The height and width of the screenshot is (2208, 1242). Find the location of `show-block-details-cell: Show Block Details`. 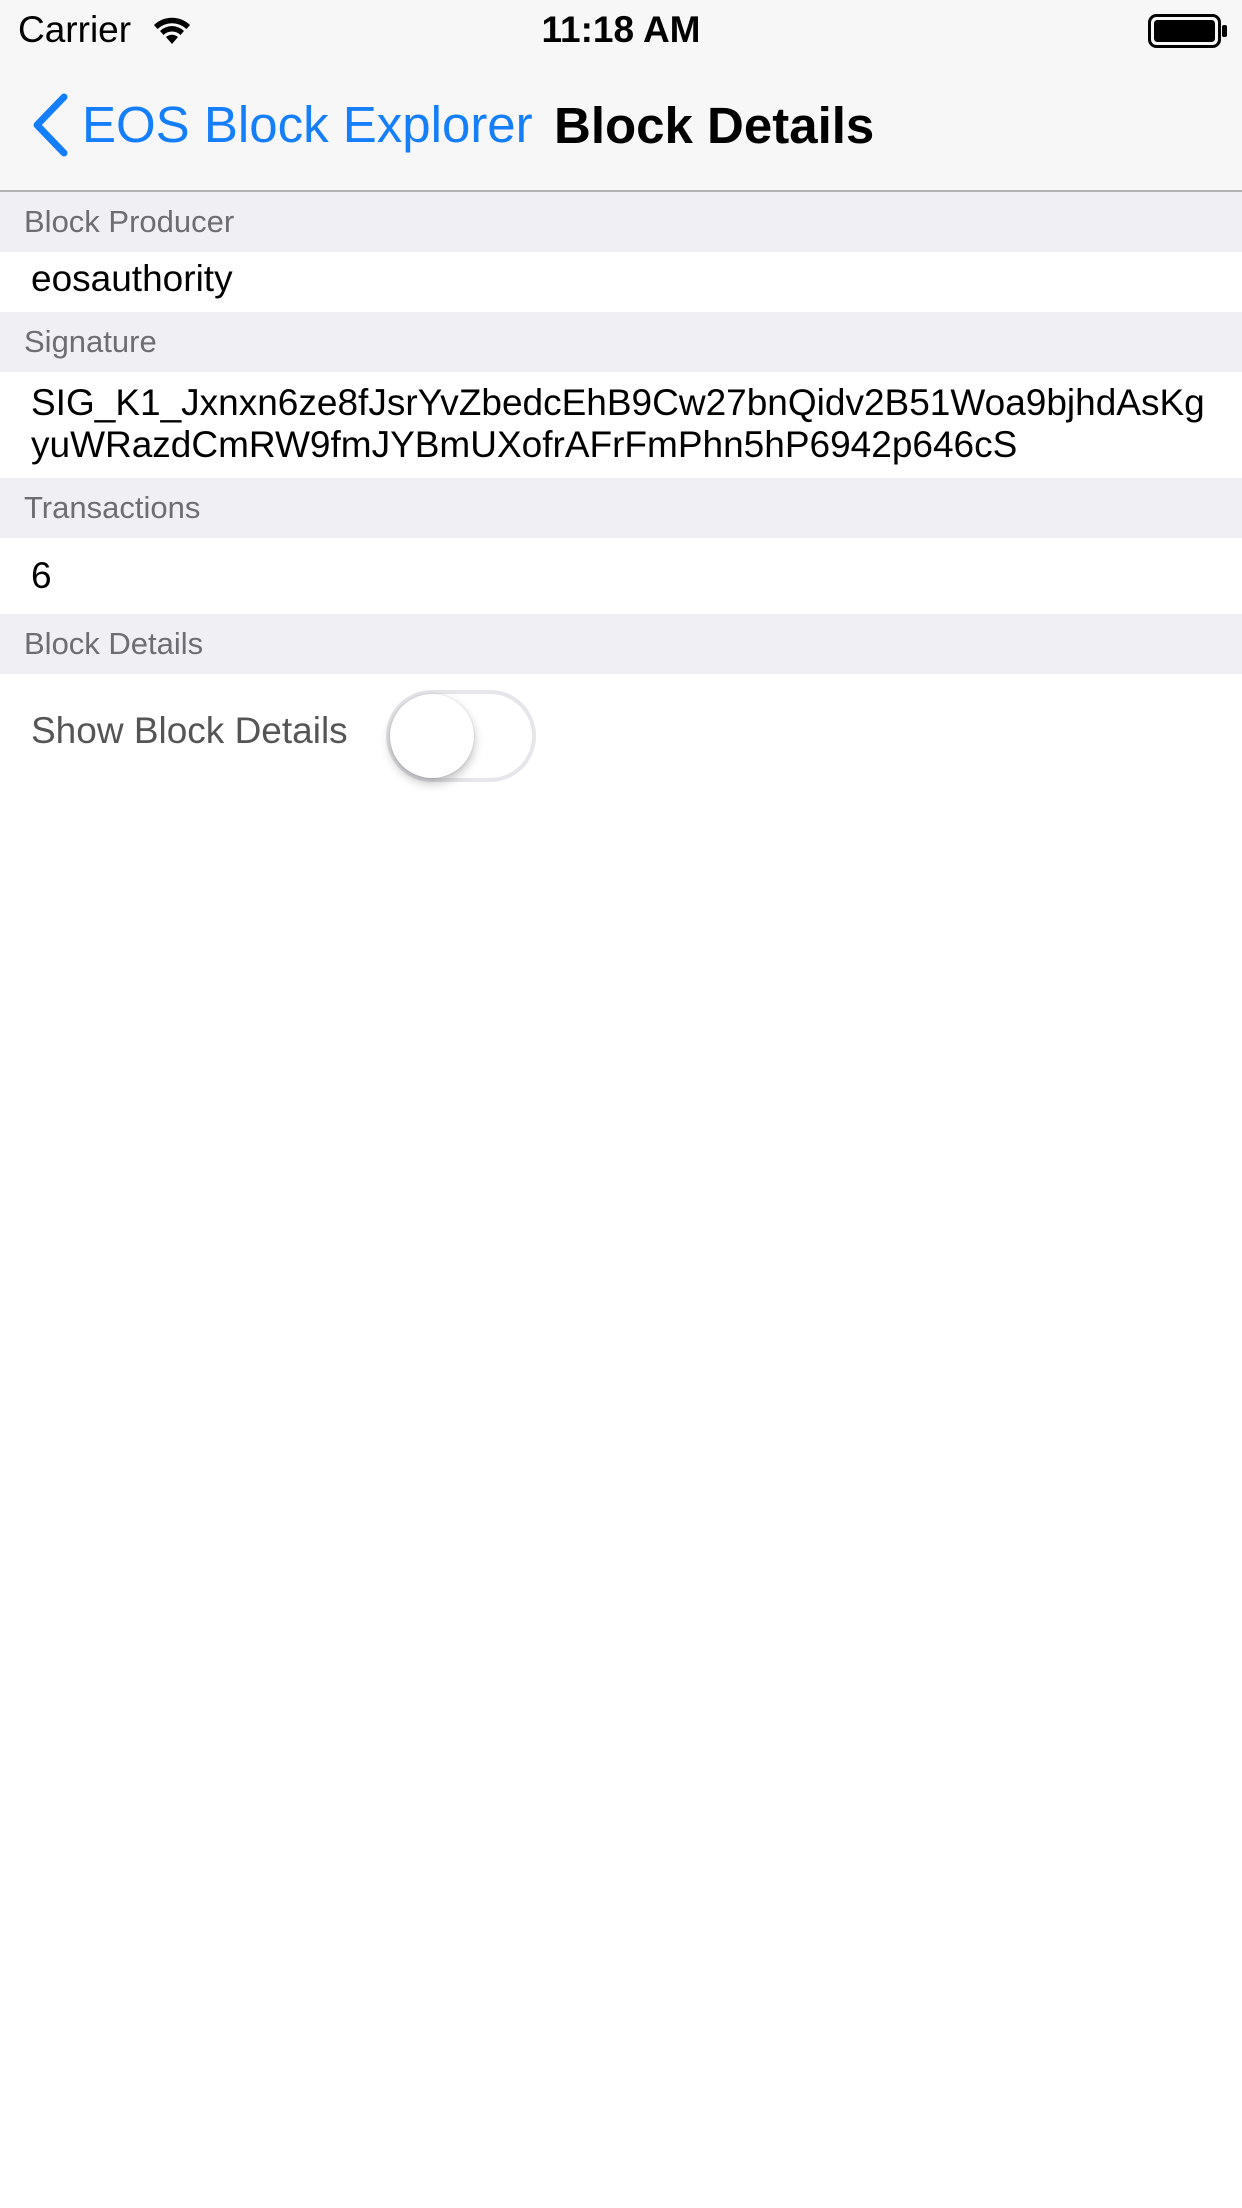

show-block-details-cell: Show Block Details is located at coordinates (621, 734).